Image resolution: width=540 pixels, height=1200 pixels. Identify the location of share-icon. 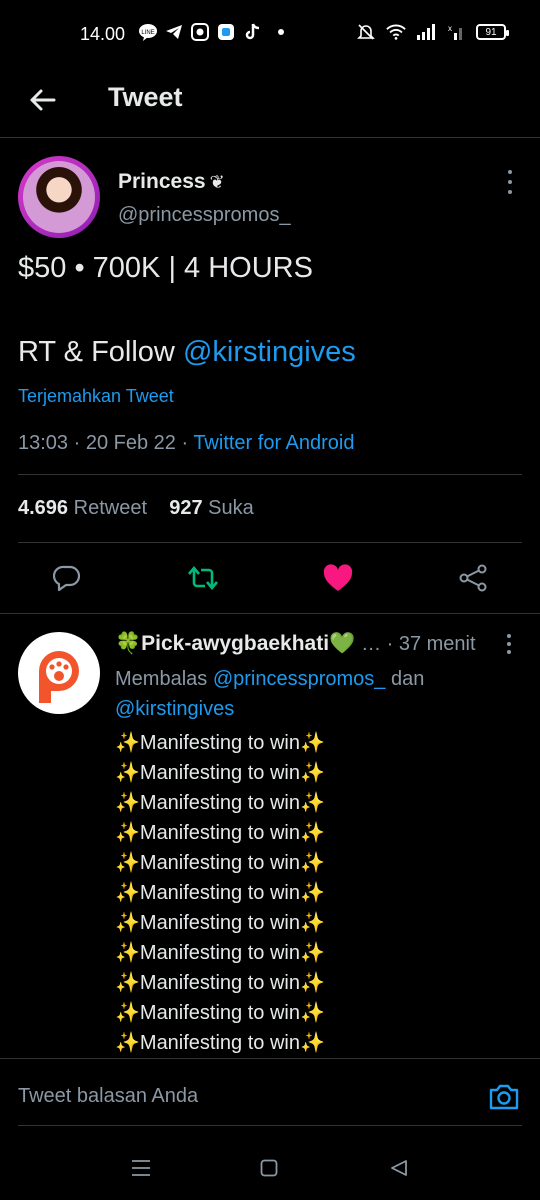
(473, 578).